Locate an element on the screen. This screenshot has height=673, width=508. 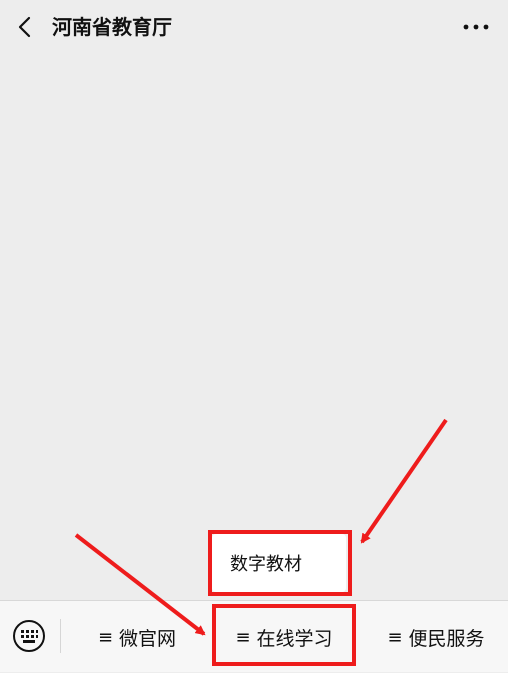
more-dots-icon is located at coordinates (476, 27).